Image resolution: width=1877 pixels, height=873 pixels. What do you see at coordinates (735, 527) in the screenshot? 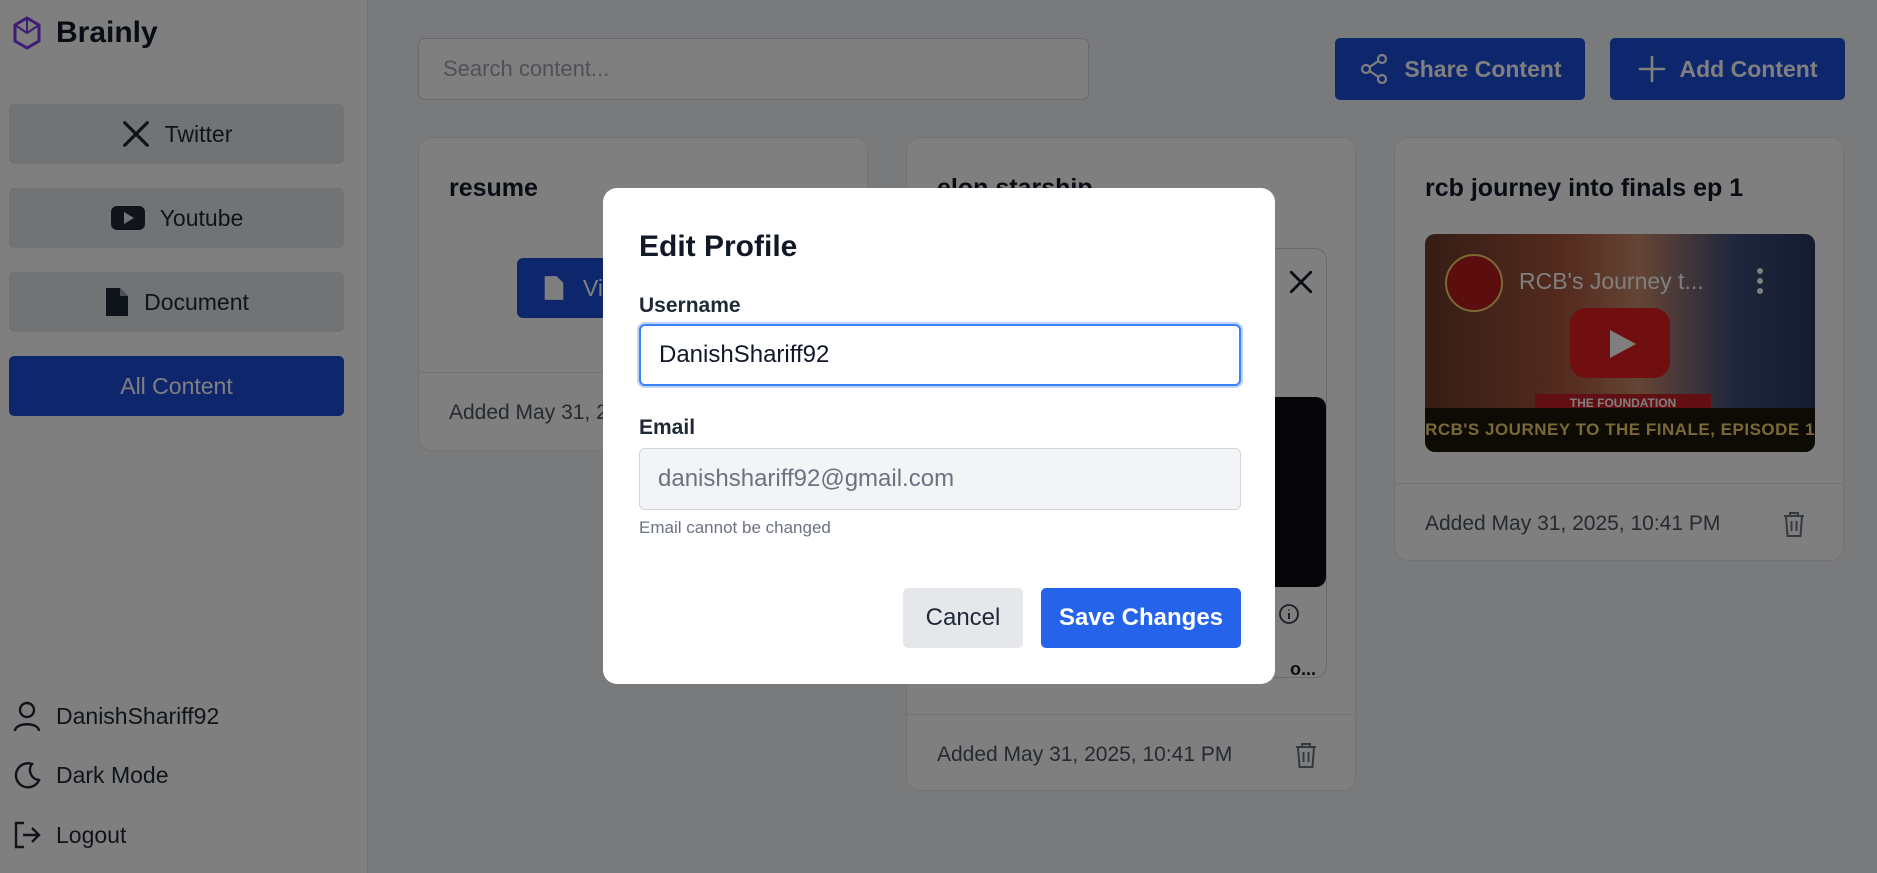
I see `email-hint: Email cannot be changed` at bounding box center [735, 527].